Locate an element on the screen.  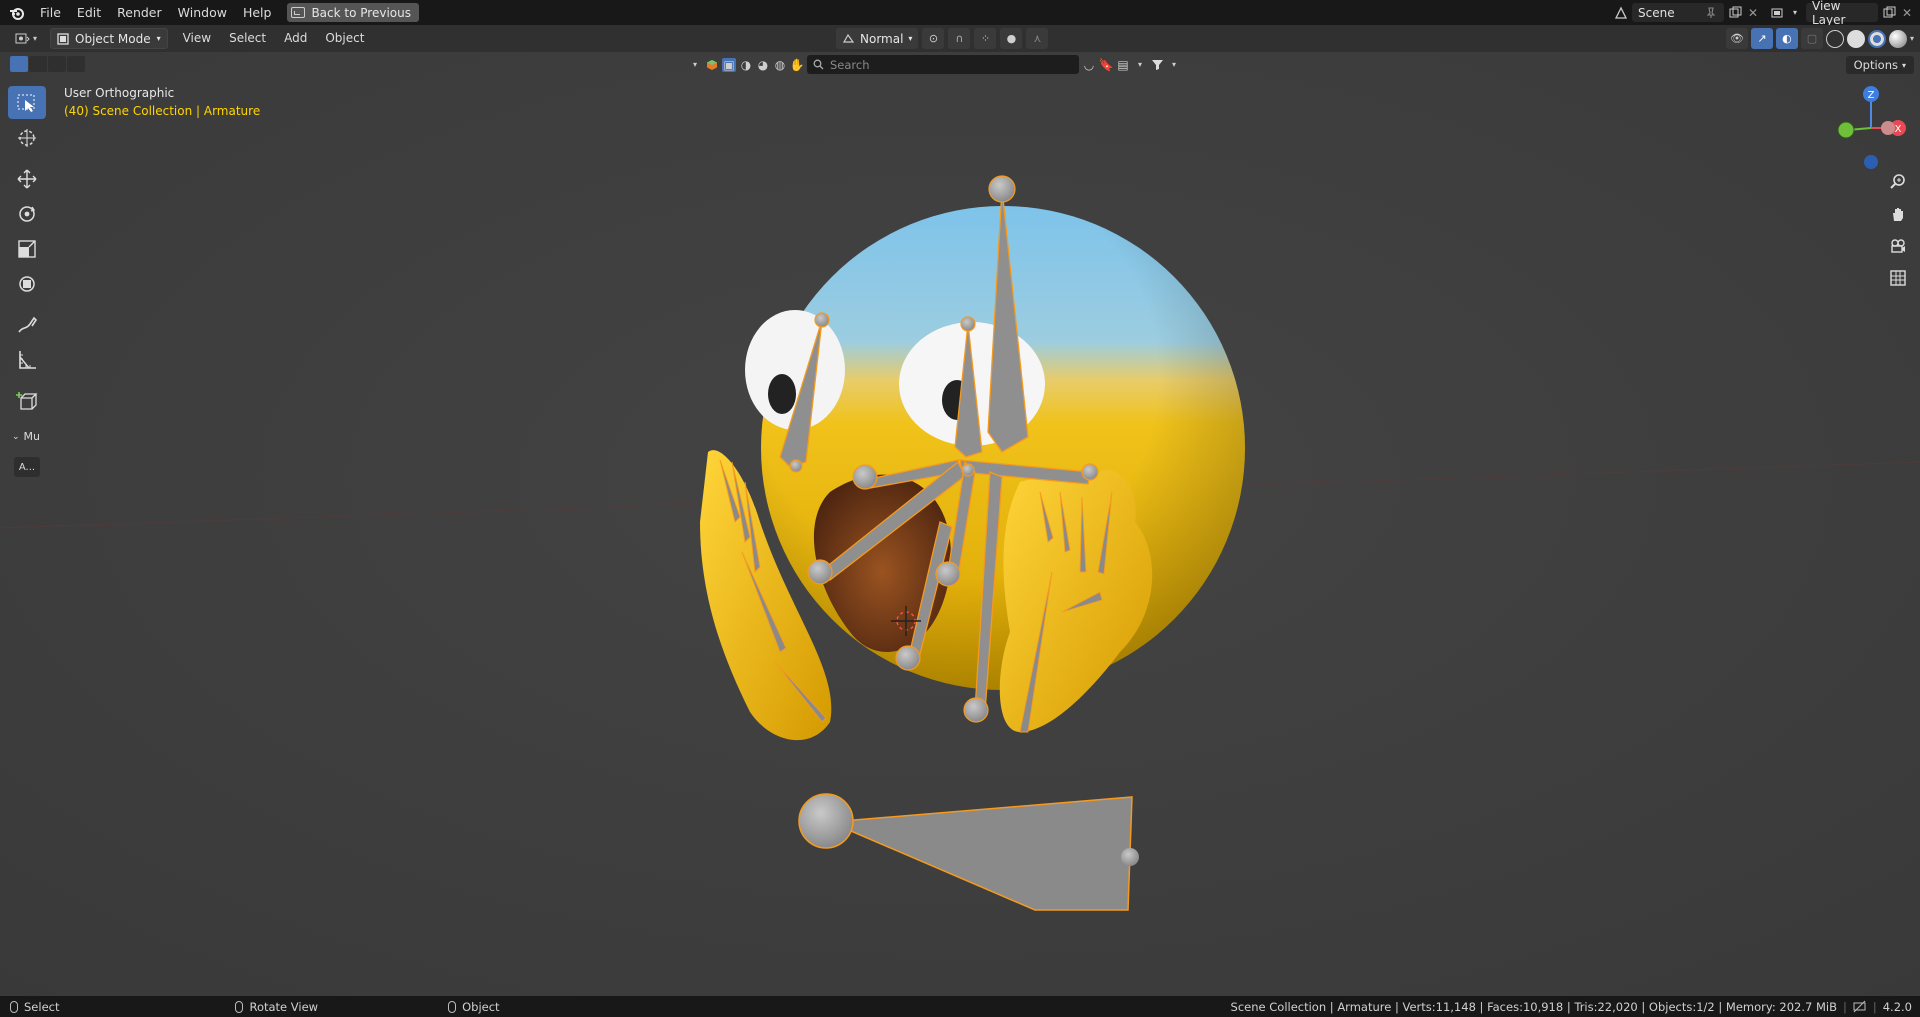
menu-window: Window is located at coordinates (202, 12).